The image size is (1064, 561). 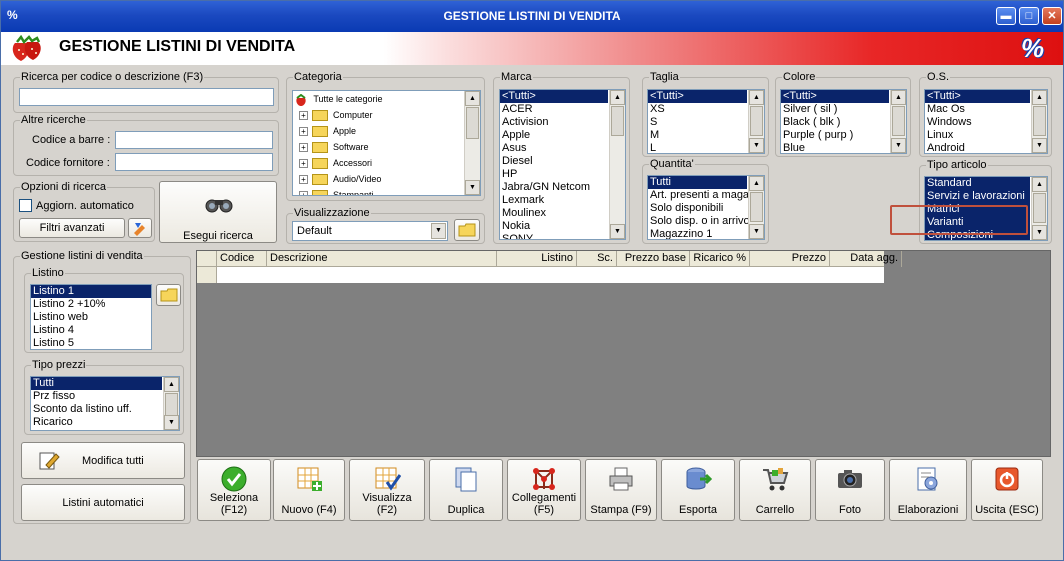 What do you see at coordinates (554, 236) in the screenshot?
I see `list-item: SONY` at bounding box center [554, 236].